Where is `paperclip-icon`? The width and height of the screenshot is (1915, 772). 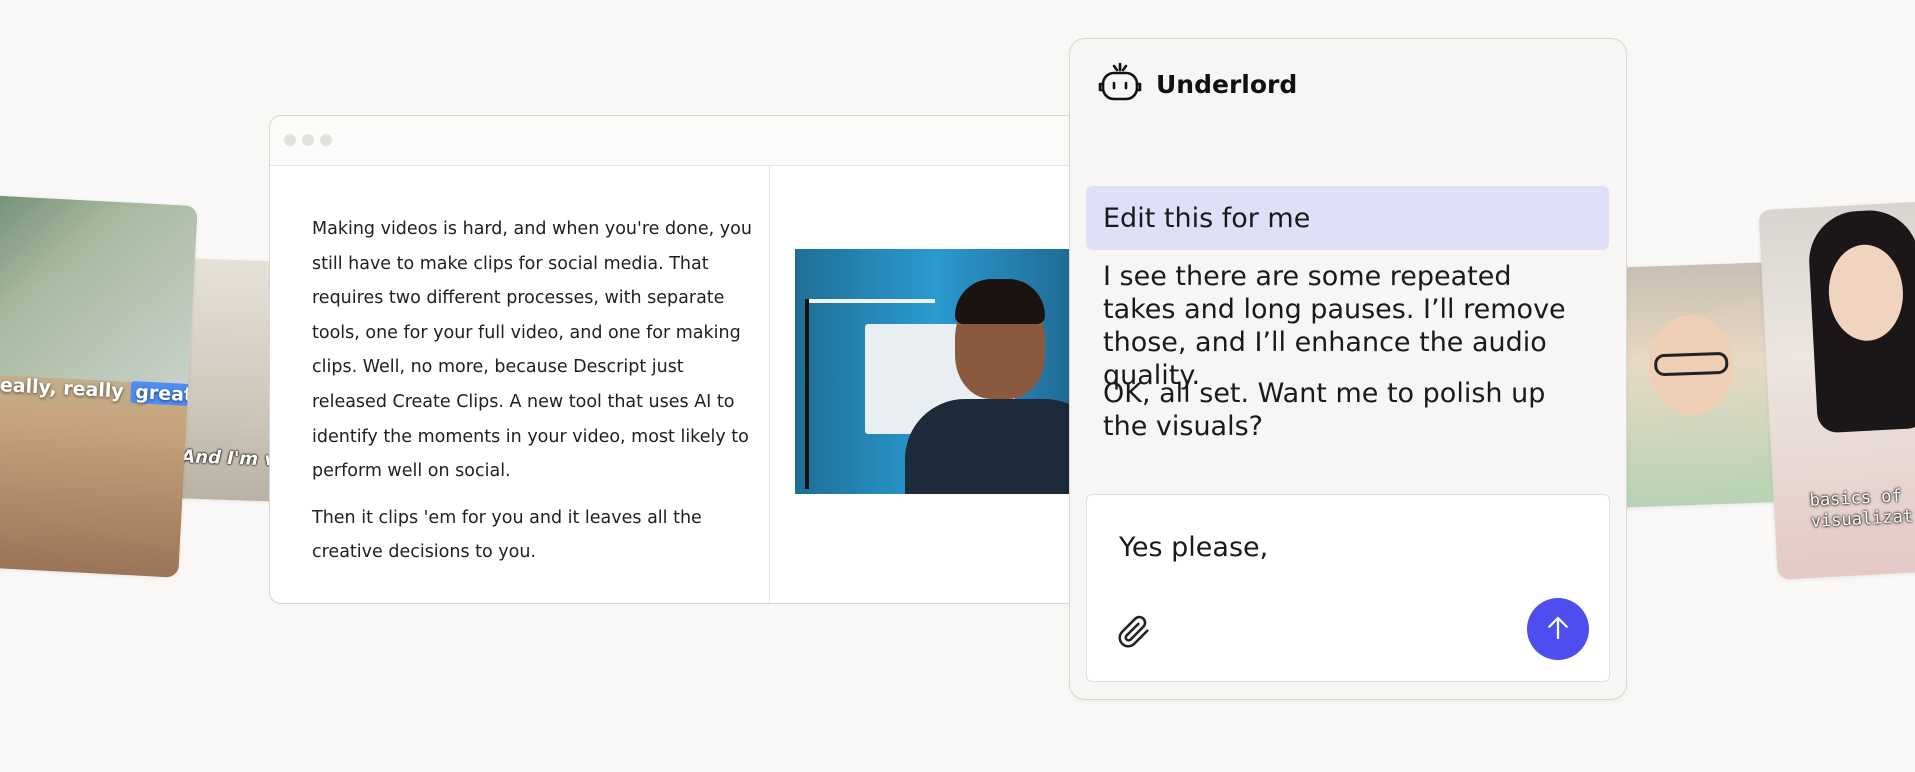 paperclip-icon is located at coordinates (1134, 632).